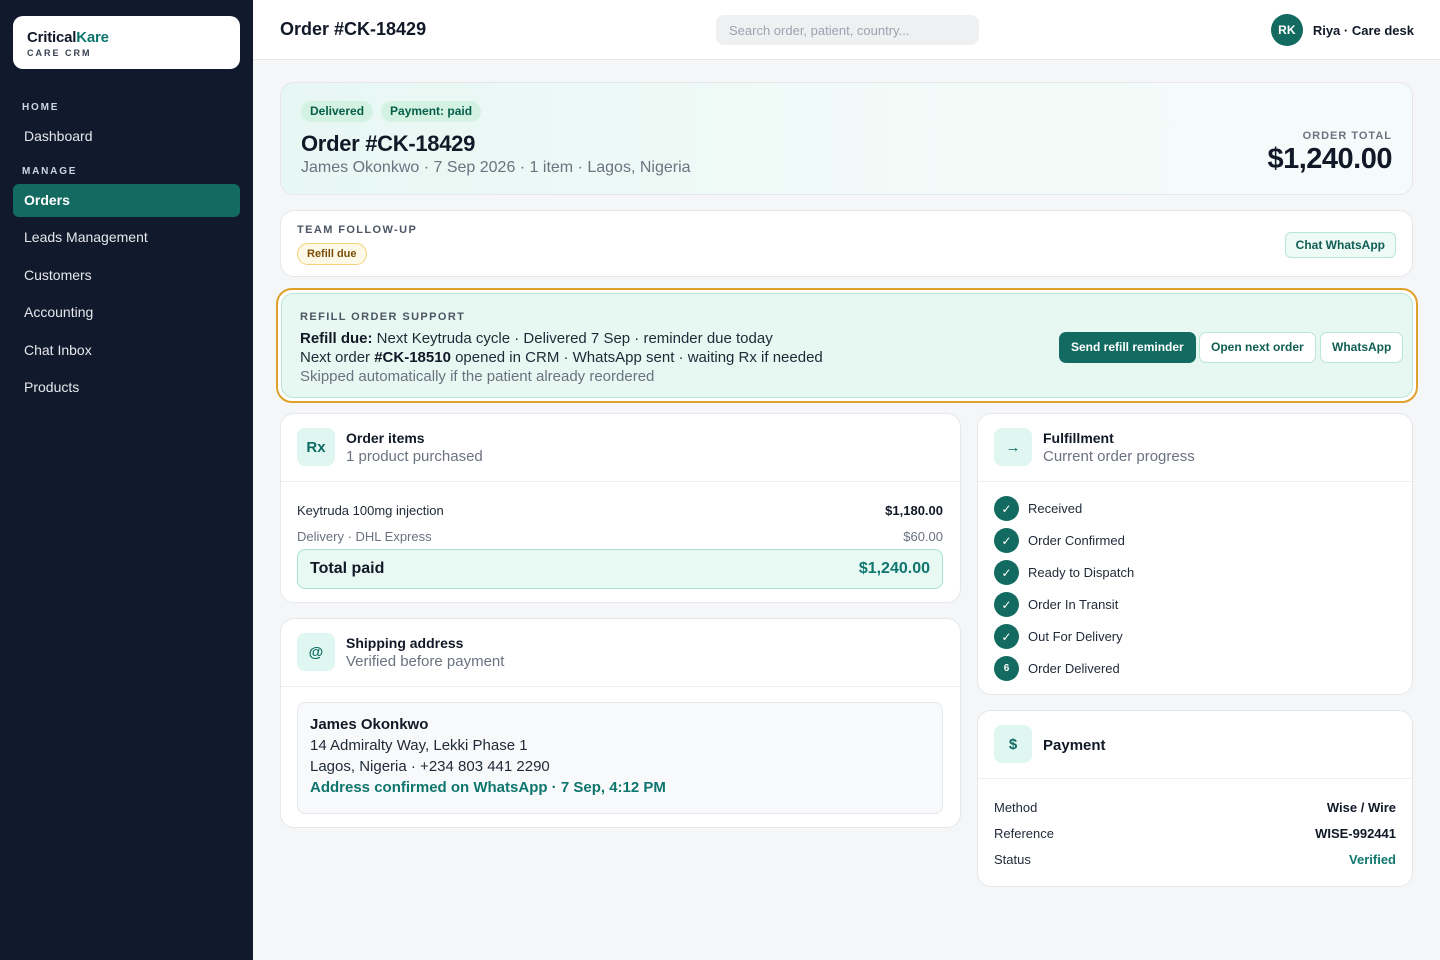 Image resolution: width=1440 pixels, height=960 pixels. Describe the element at coordinates (1078, 438) in the screenshot. I see `fulfillment-title: Fulfillment` at that location.